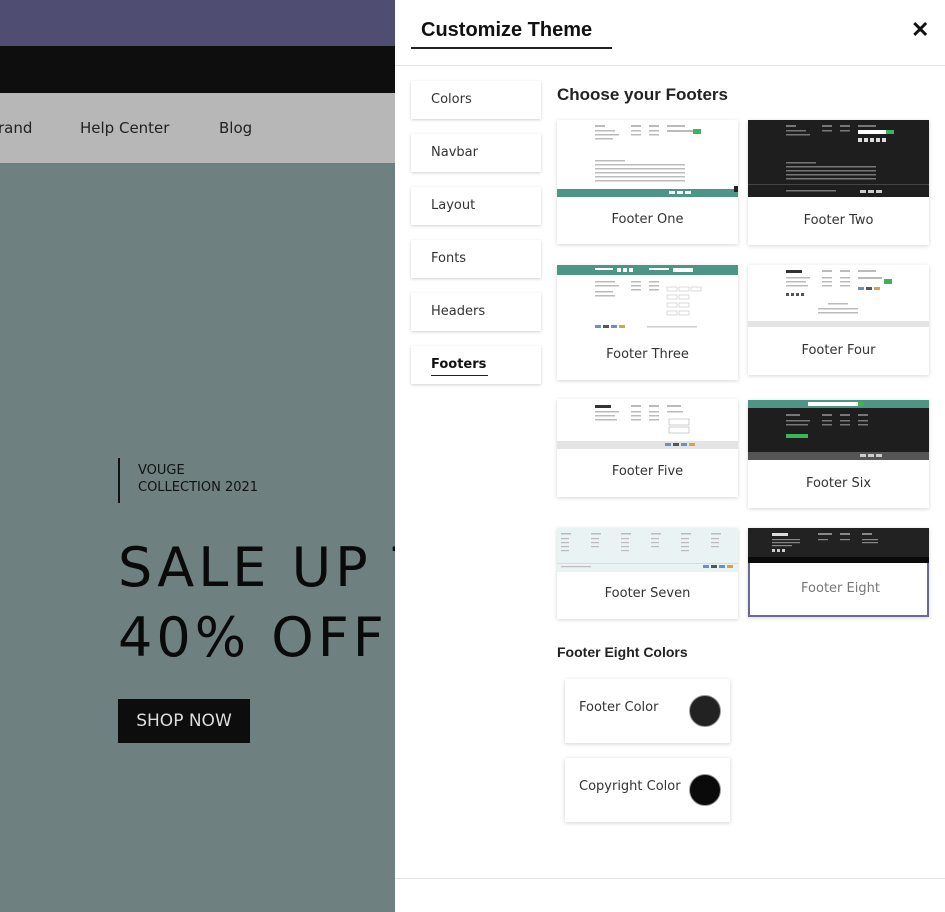 The height and width of the screenshot is (912, 945). Describe the element at coordinates (838, 220) in the screenshot. I see `footer-card-label: Footer Two` at that location.